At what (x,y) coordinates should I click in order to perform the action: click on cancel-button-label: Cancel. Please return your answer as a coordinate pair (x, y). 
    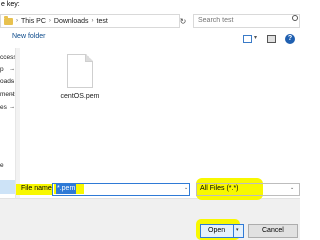
    Looking at the image, I should click on (273, 230).